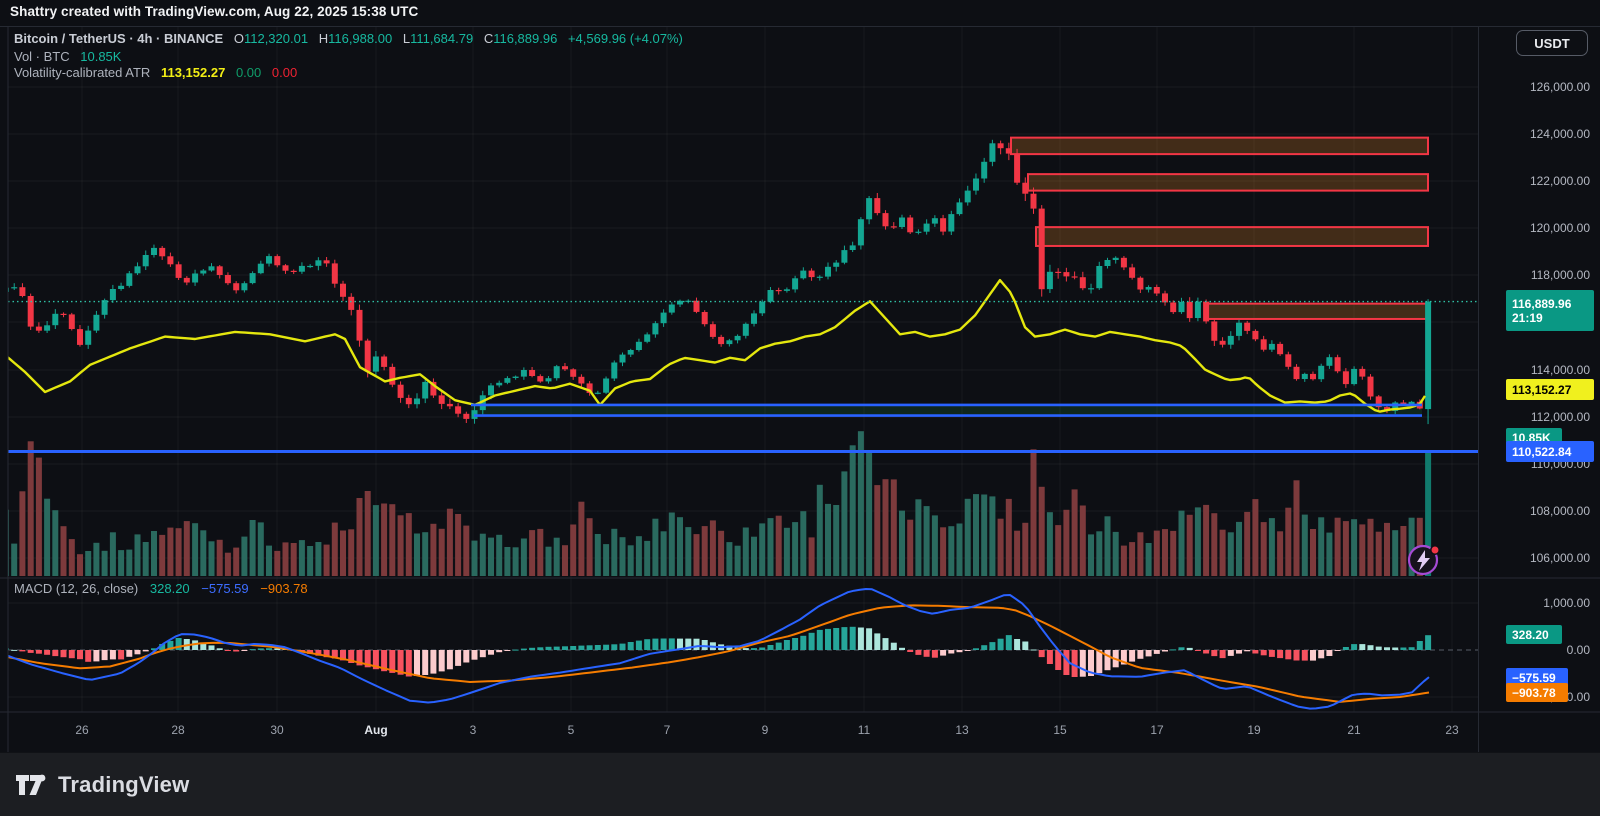 This screenshot has height=816, width=1600. What do you see at coordinates (123, 785) in the screenshot?
I see `tradingview-wordmark: TradingView` at bounding box center [123, 785].